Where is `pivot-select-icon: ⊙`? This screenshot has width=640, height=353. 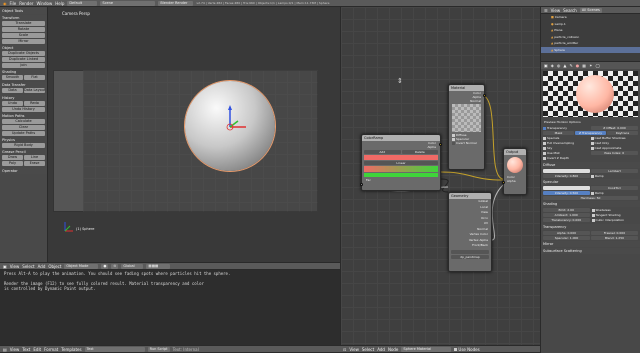
pivot-select-icon: ⊙ is located at coordinates (115, 266).